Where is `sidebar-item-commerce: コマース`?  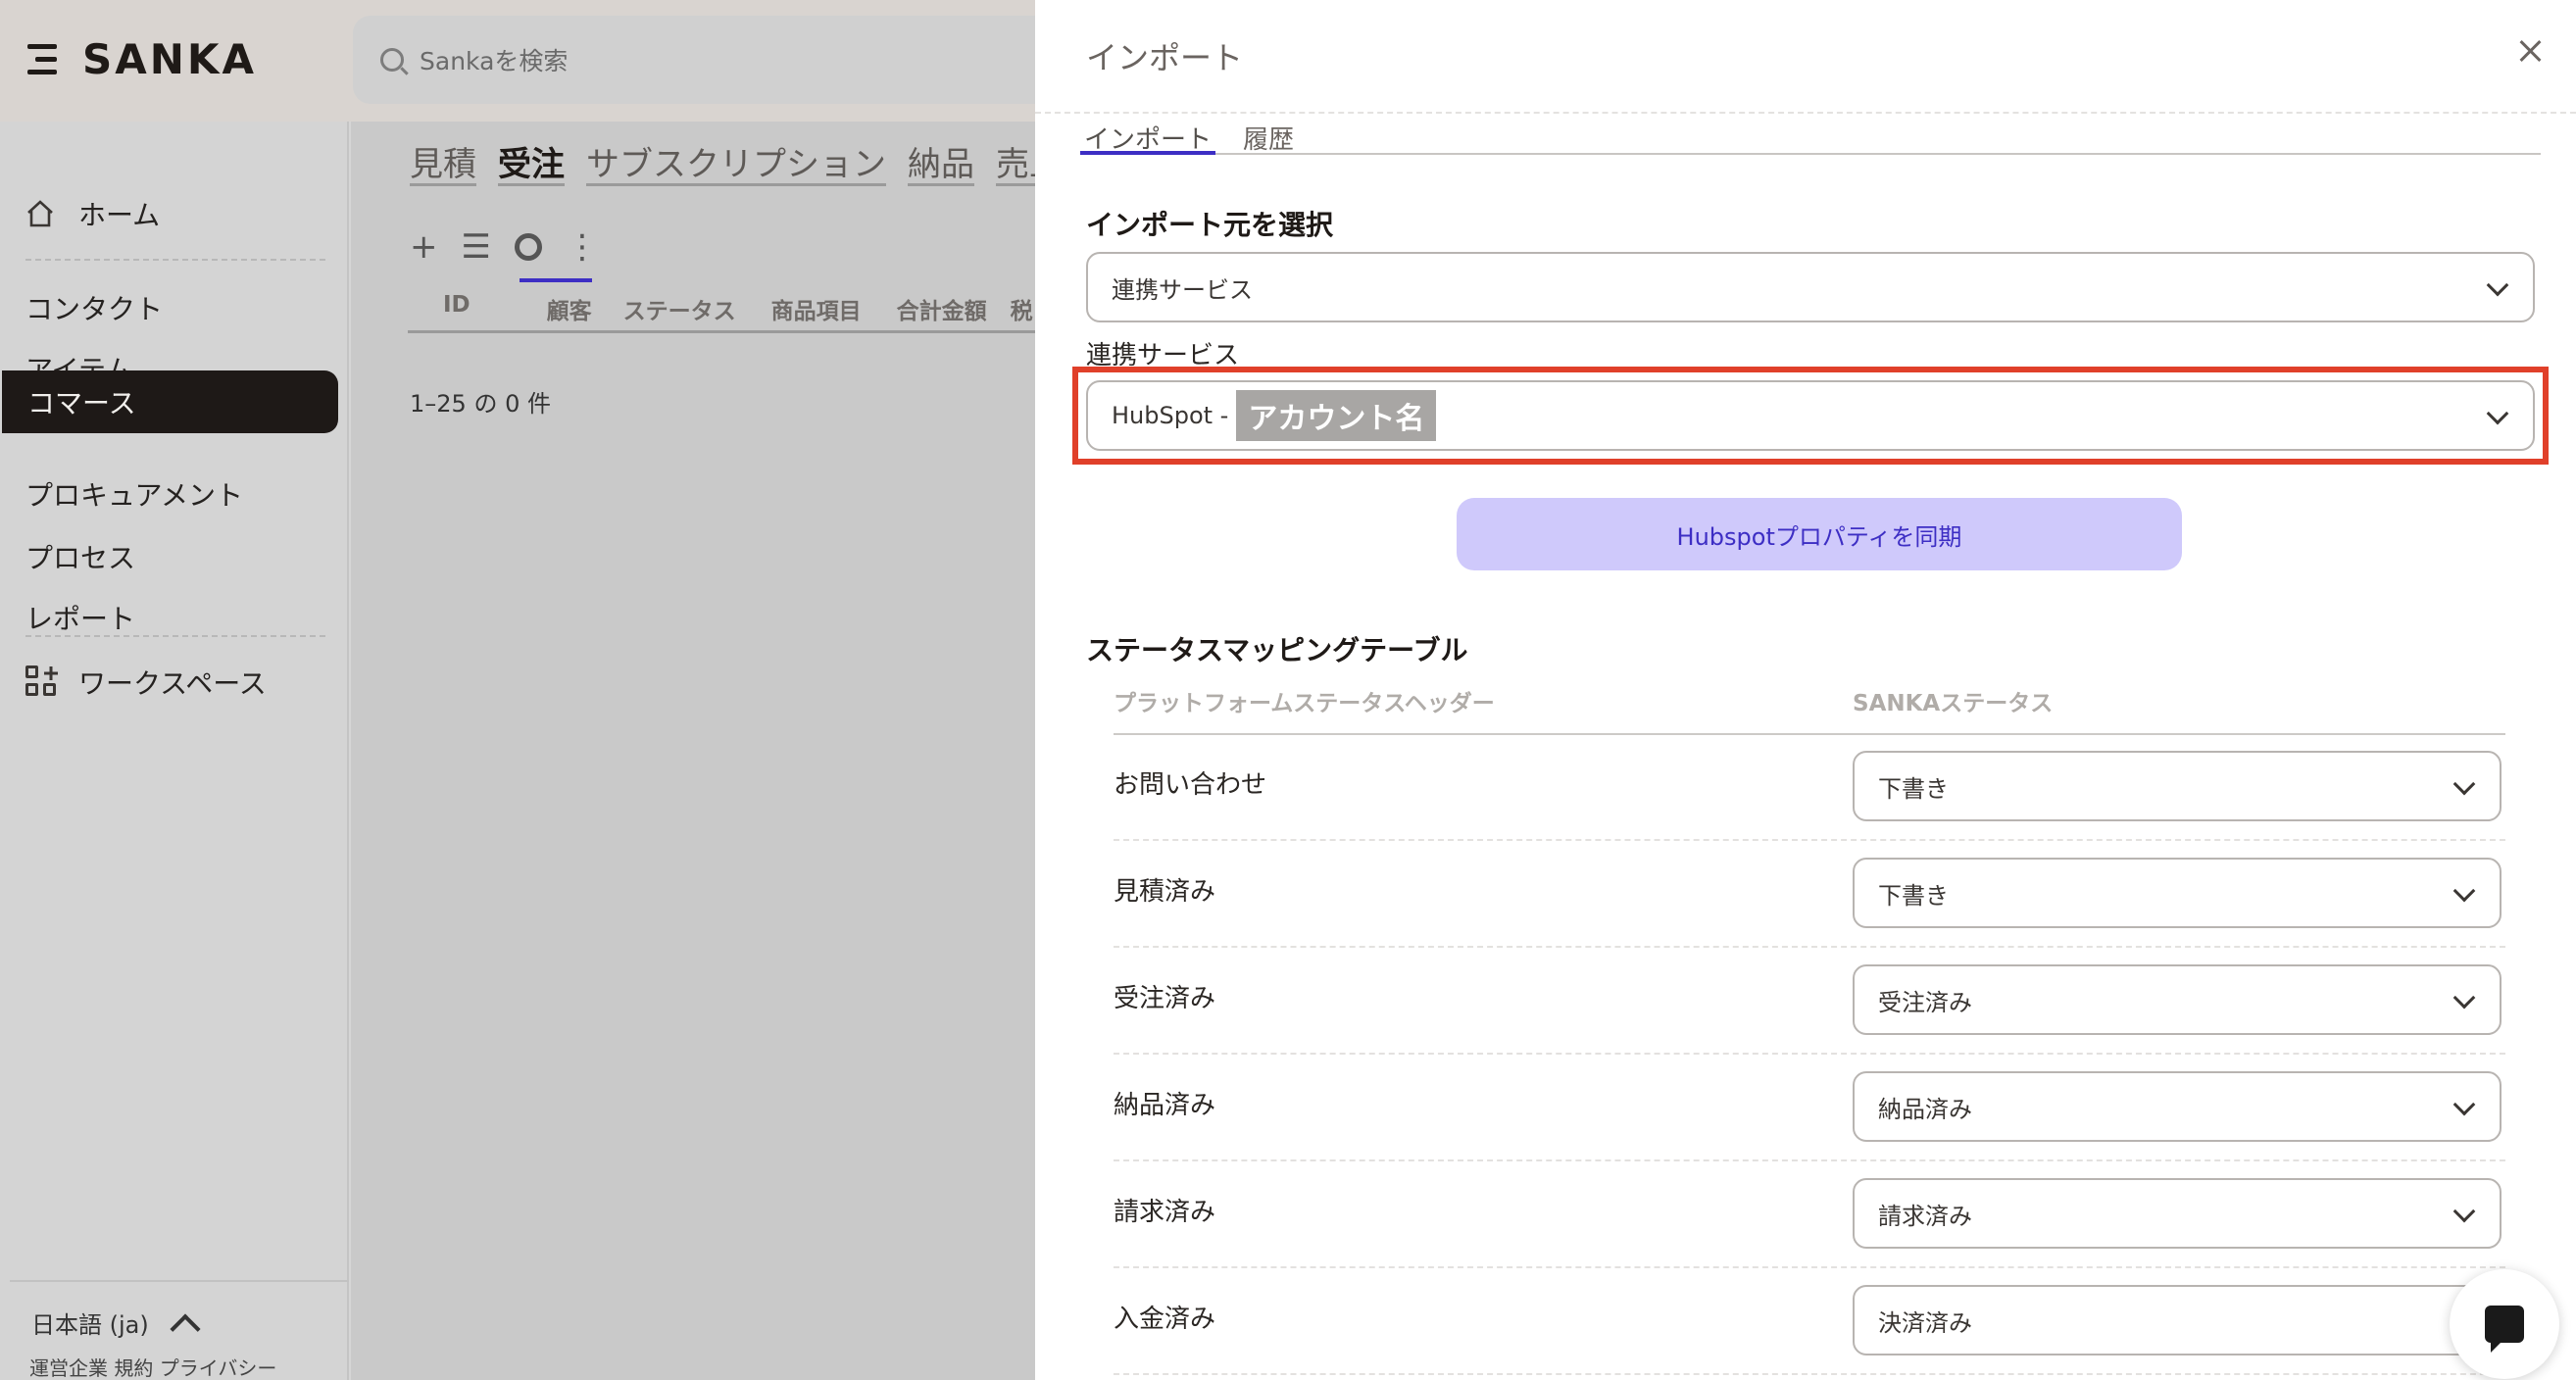 sidebar-item-commerce: コマース is located at coordinates (170, 401).